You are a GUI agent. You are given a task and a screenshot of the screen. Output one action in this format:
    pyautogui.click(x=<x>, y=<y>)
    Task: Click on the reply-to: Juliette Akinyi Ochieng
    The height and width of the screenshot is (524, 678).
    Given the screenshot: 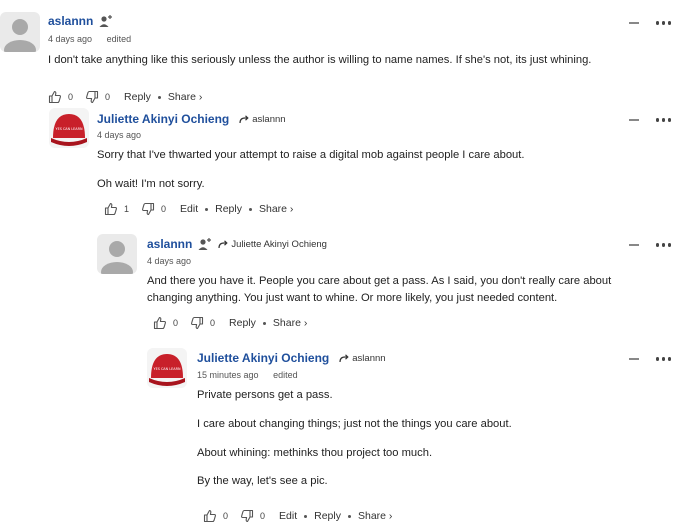 What is the action you would take?
    pyautogui.click(x=272, y=244)
    